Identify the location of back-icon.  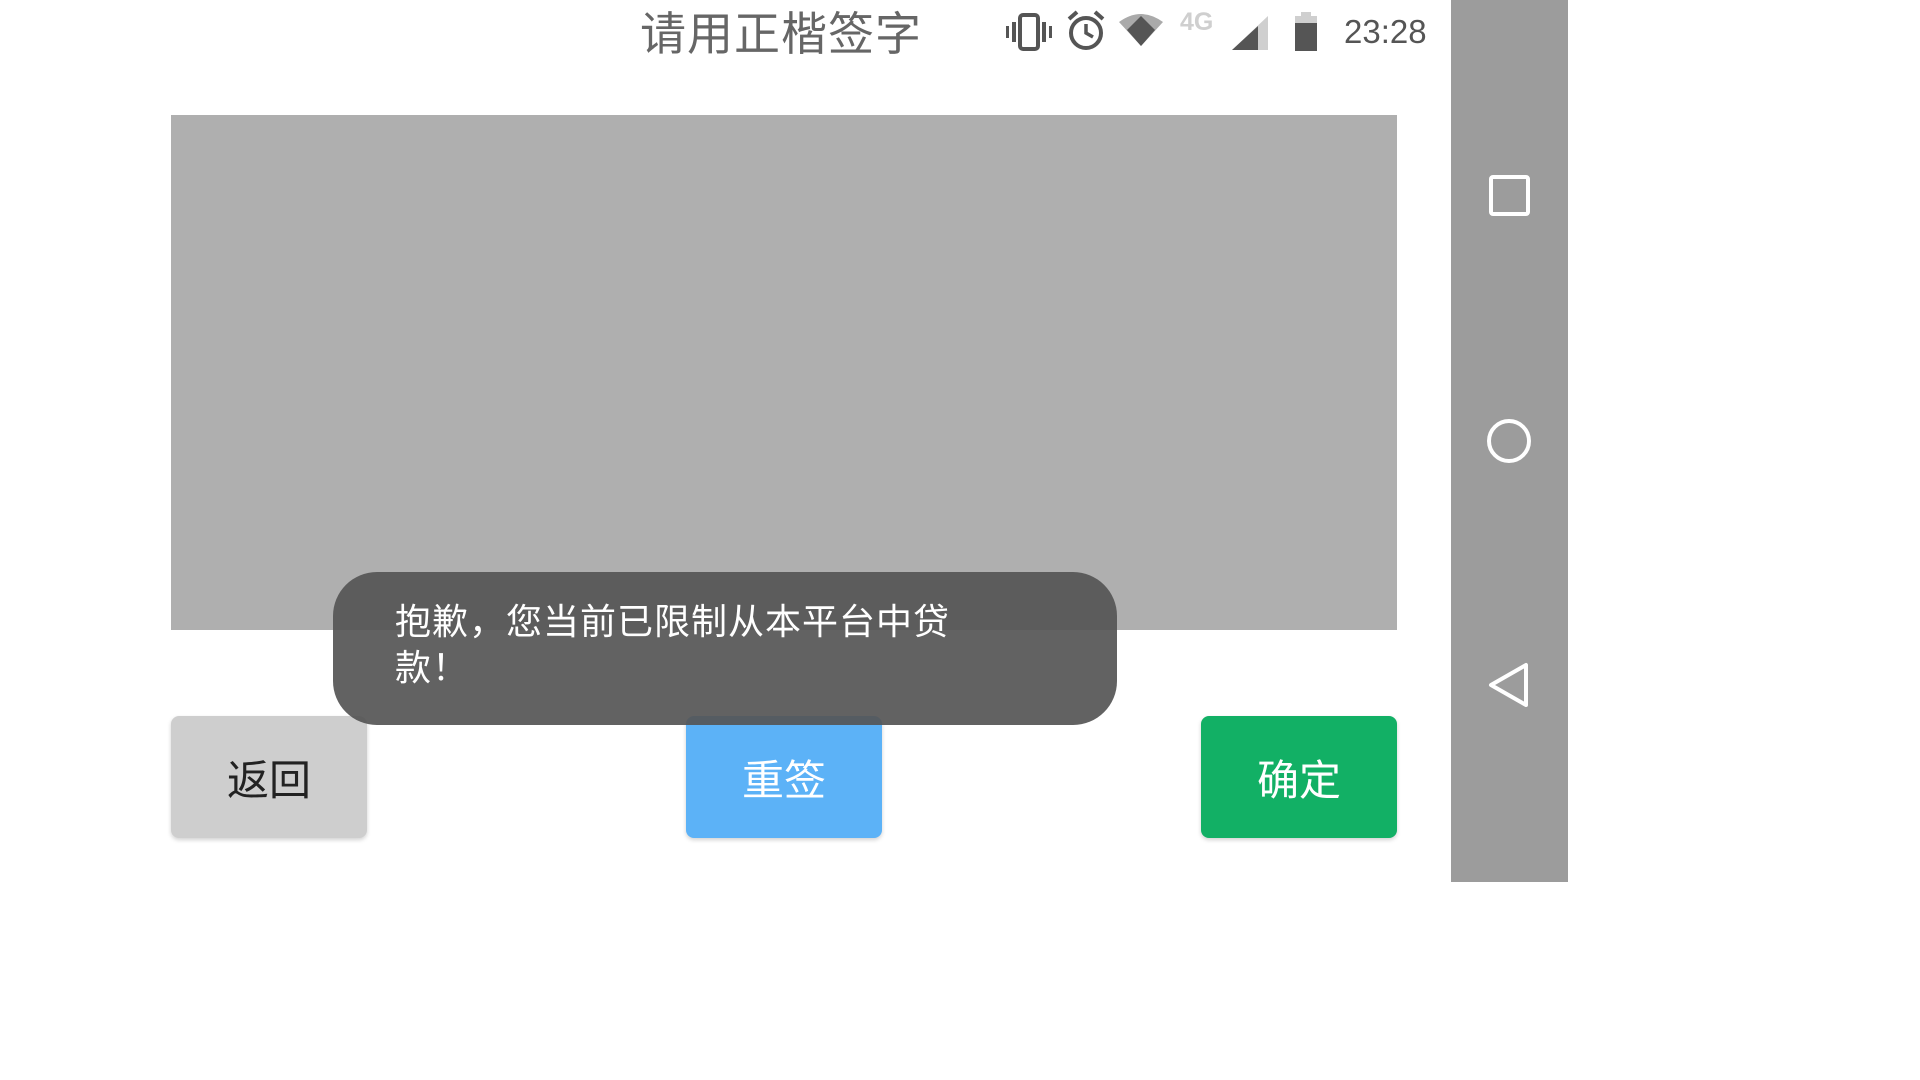
(1510, 685).